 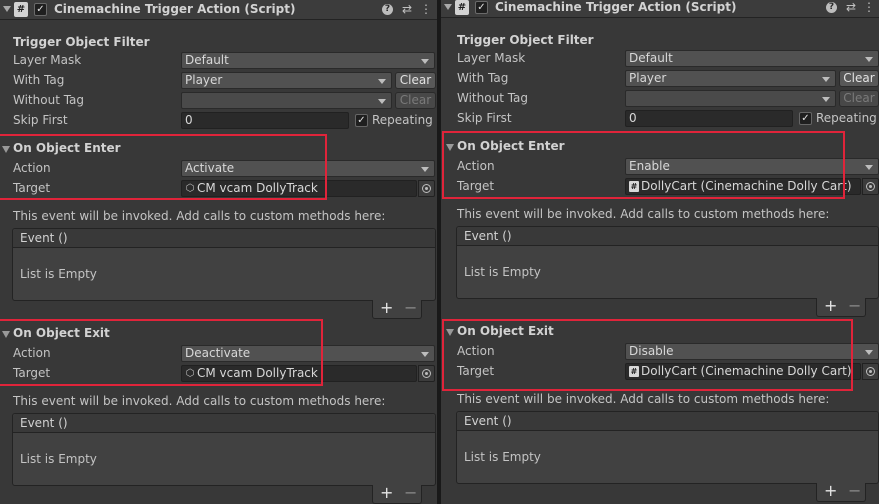 What do you see at coordinates (746, 371) in the screenshot?
I see `exit-target-value: DollyCart (Cinemachine Dolly Cart)` at bounding box center [746, 371].